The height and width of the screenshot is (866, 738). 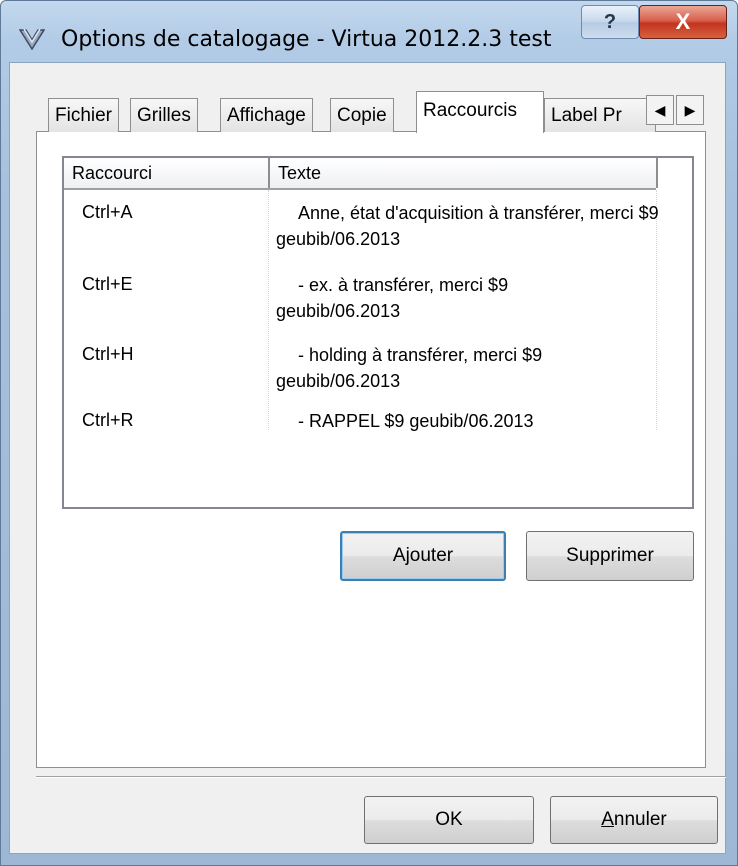 What do you see at coordinates (480, 112) in the screenshot?
I see `tab-raccourcis: Raccourcis` at bounding box center [480, 112].